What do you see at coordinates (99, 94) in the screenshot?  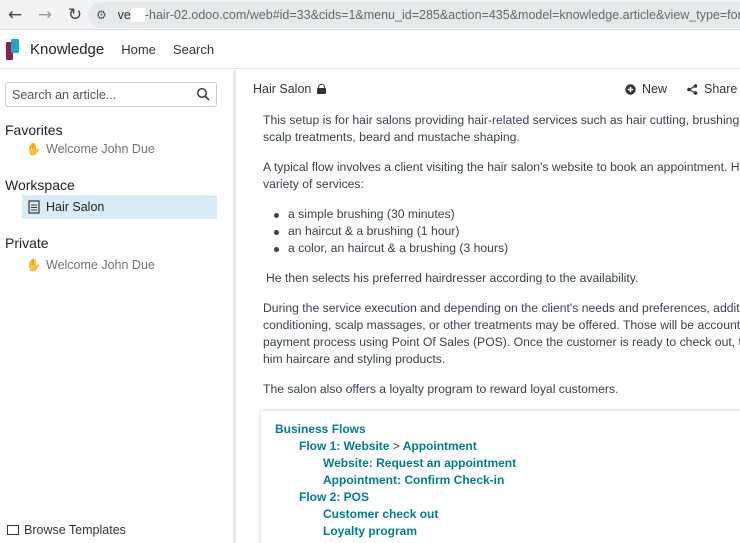 I see `search-input` at bounding box center [99, 94].